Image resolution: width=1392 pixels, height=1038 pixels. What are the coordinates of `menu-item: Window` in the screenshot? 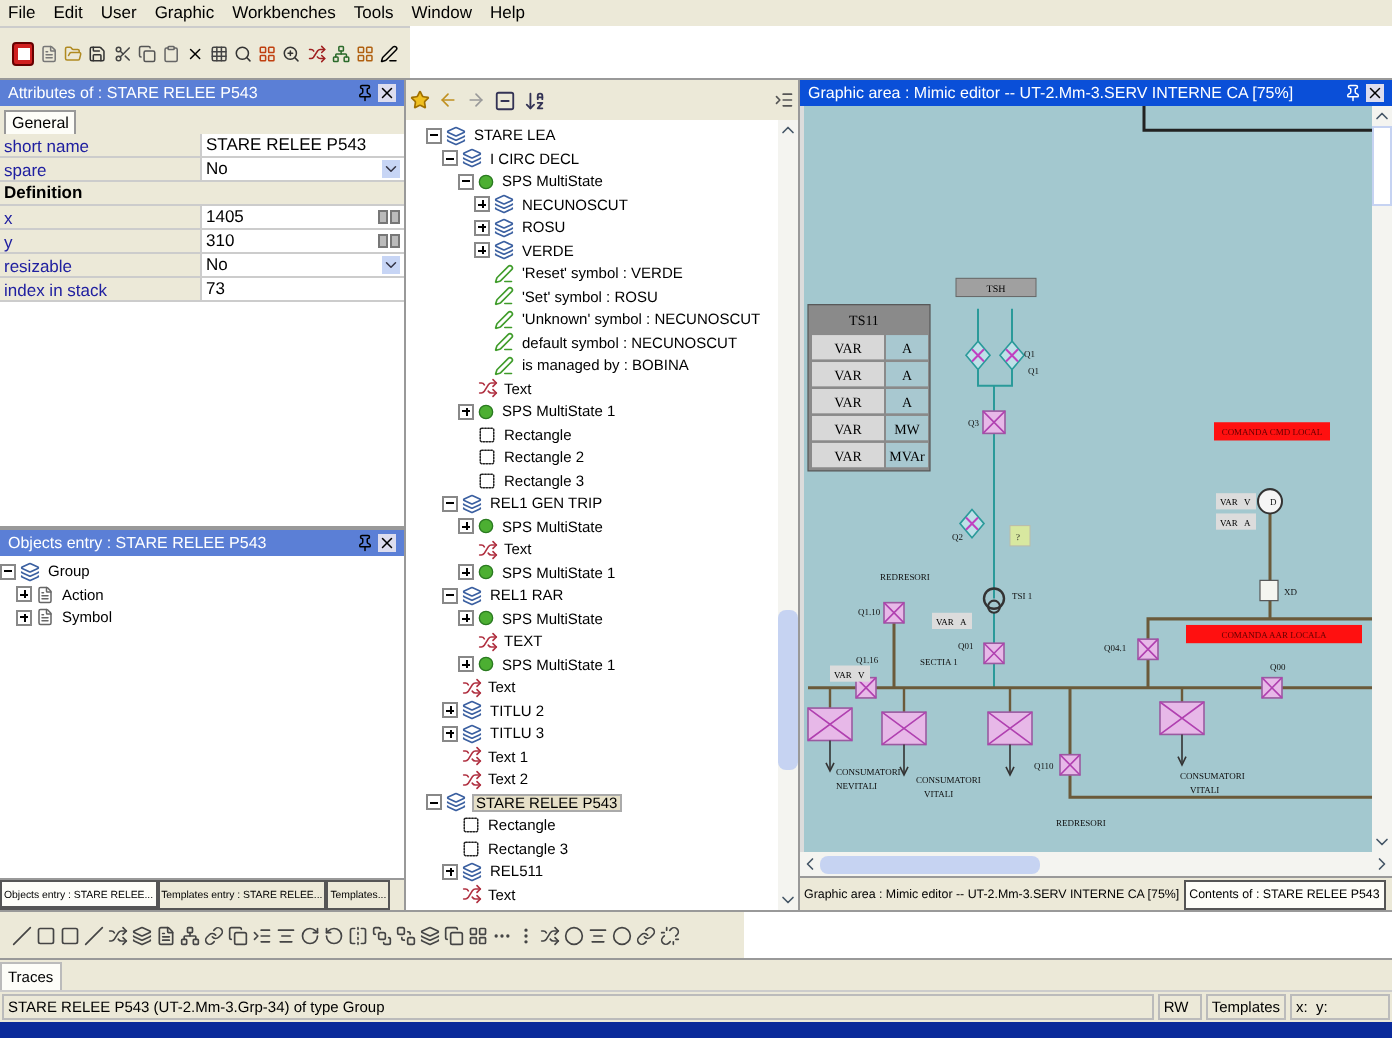 It's located at (441, 13).